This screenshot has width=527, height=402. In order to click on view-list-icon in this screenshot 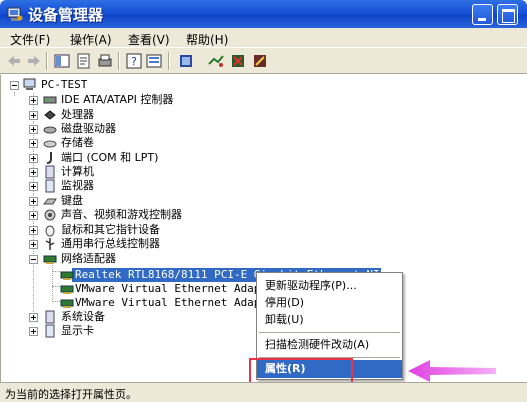, I will do `click(154, 61)`.